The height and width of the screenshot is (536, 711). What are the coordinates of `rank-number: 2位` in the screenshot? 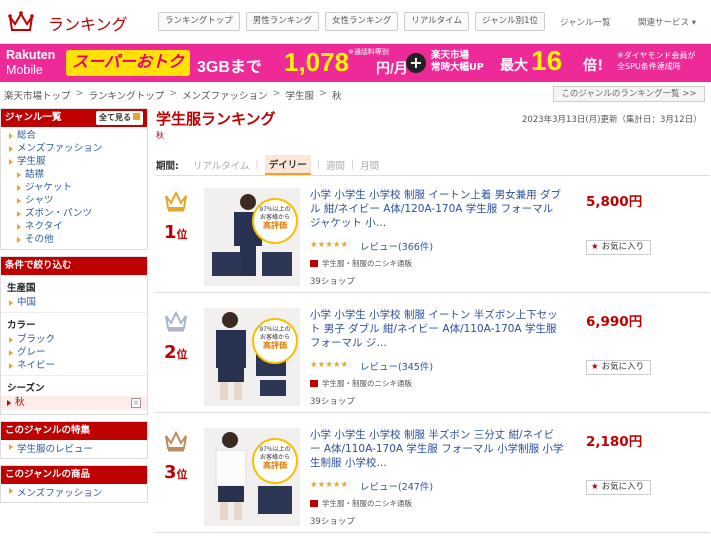 It's located at (176, 352).